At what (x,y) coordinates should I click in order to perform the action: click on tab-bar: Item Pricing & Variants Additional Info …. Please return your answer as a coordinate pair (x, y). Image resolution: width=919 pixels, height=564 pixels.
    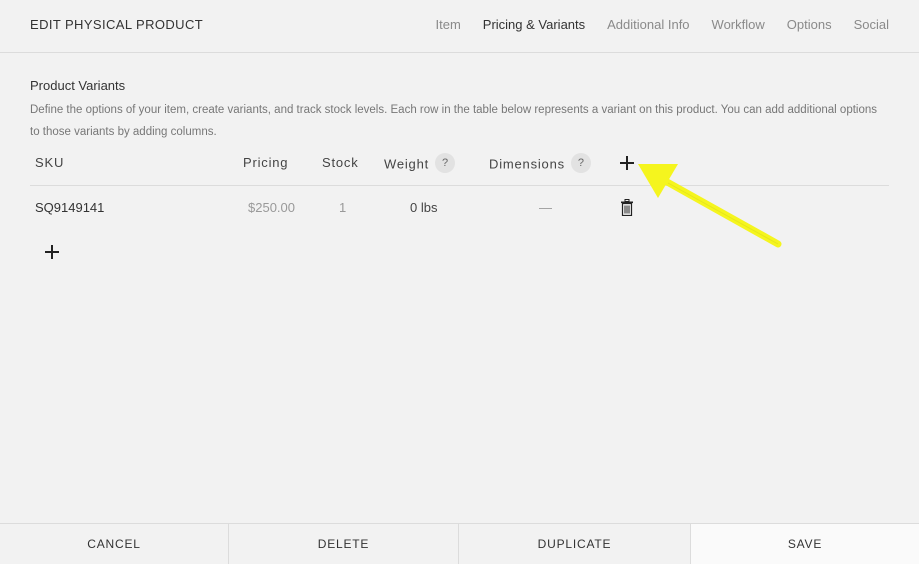
    Looking at the image, I should click on (662, 24).